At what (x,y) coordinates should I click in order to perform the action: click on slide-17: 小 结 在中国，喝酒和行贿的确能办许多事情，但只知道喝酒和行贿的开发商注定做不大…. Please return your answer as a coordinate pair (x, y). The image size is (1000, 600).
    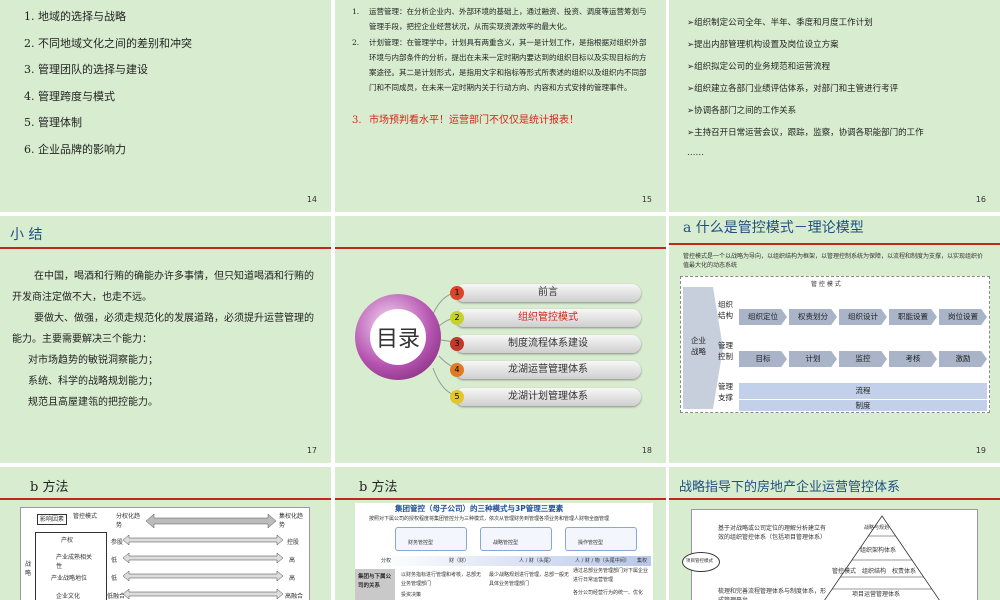
    Looking at the image, I should click on (165, 339).